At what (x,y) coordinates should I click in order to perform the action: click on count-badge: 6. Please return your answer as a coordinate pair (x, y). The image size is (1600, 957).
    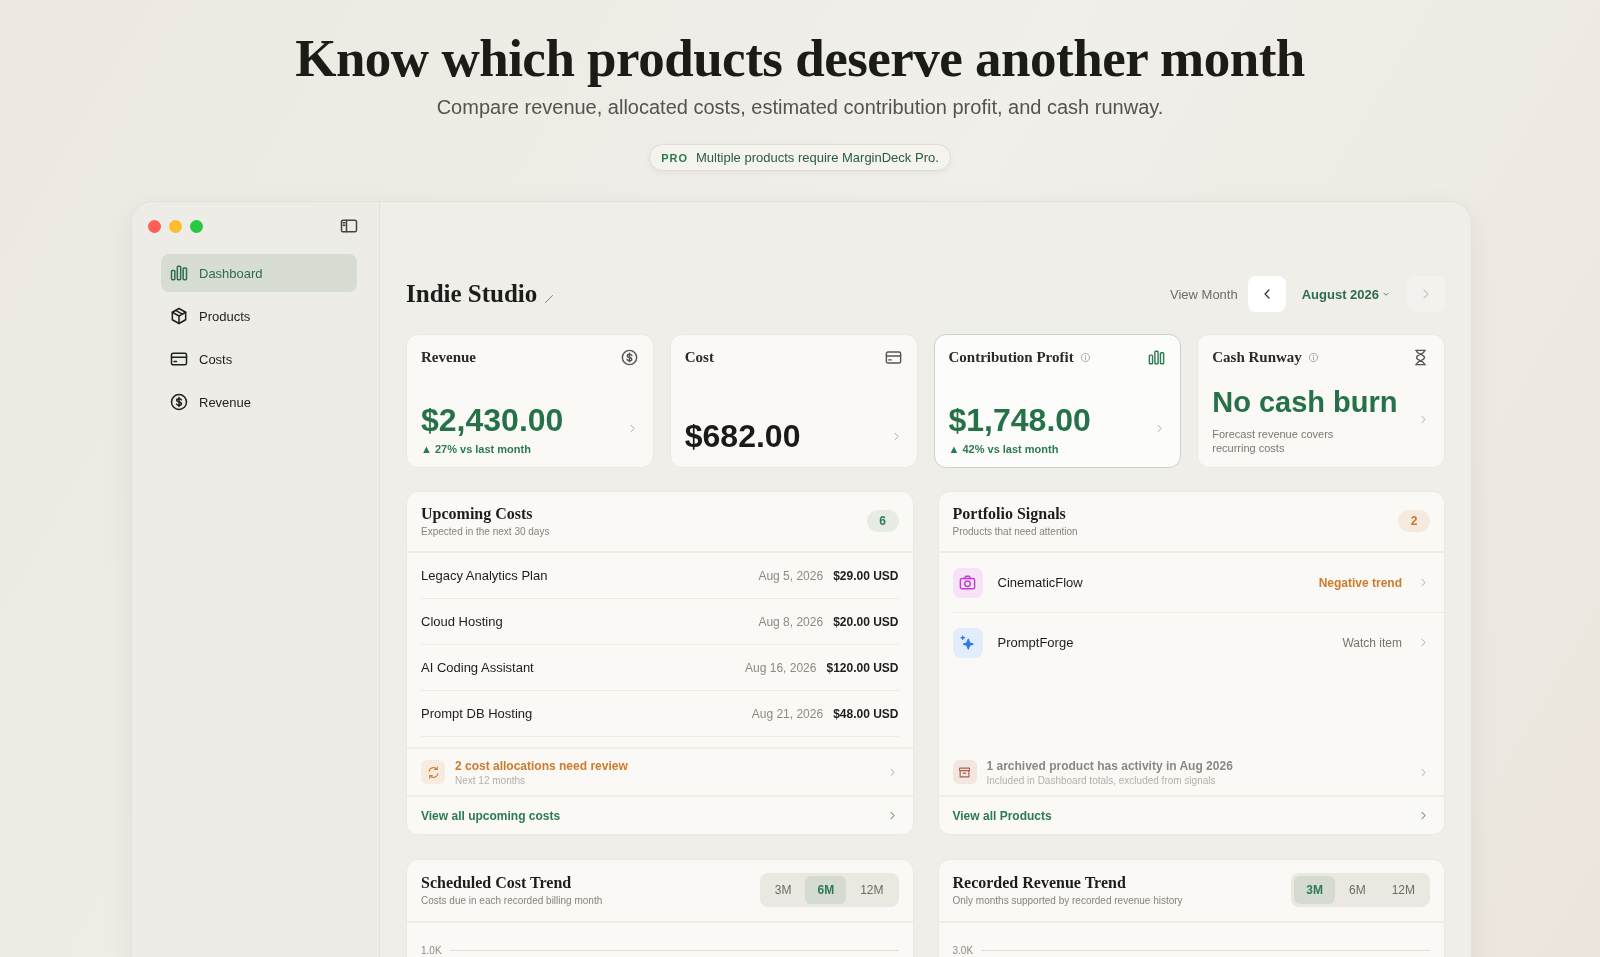
    Looking at the image, I should click on (882, 521).